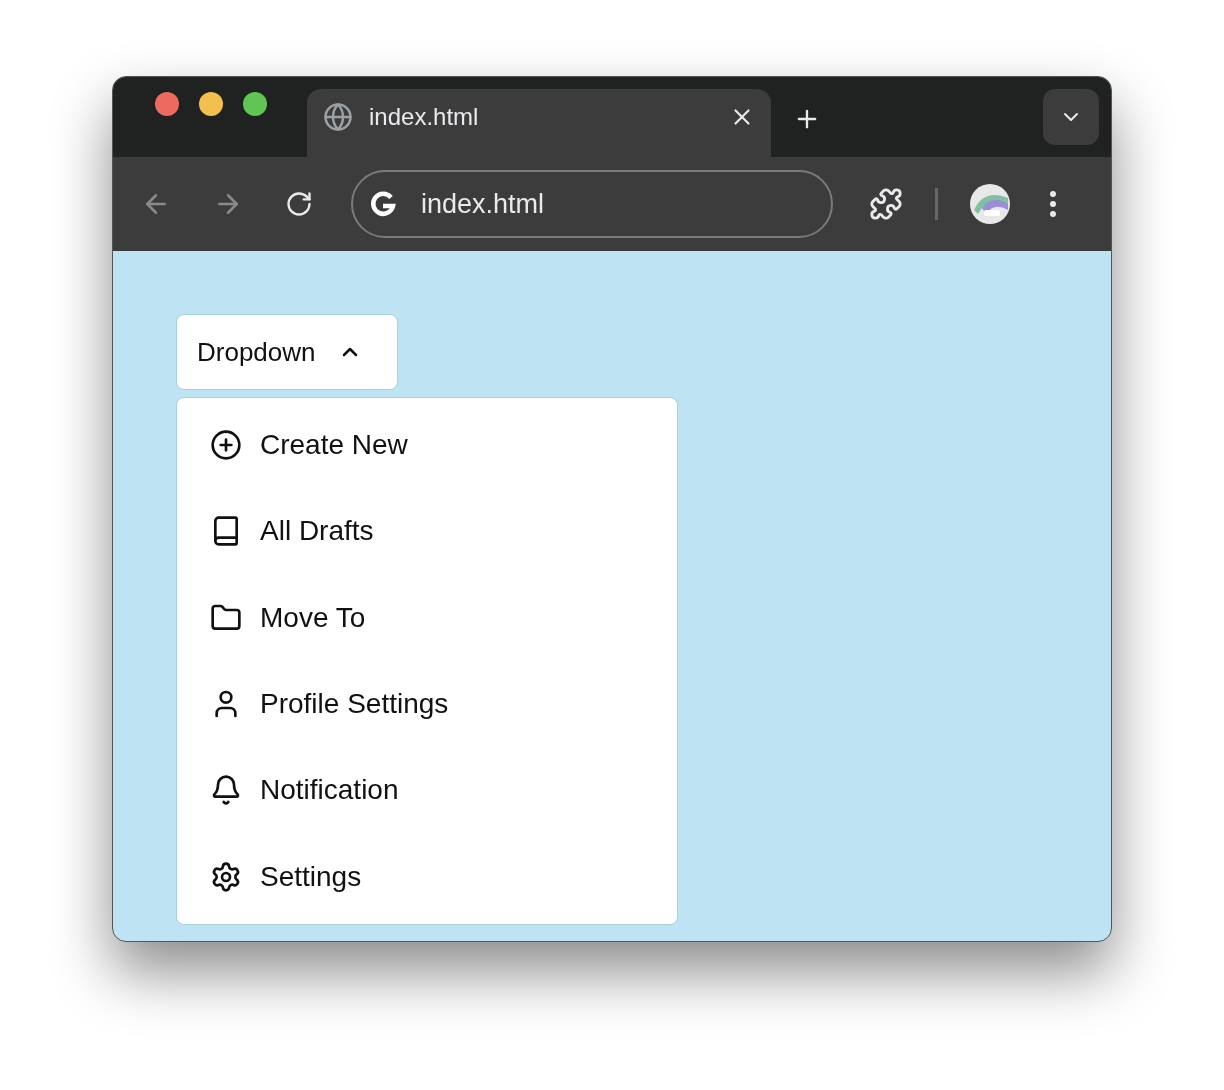 Image resolution: width=1224 pixels, height=1090 pixels. What do you see at coordinates (167, 103) in the screenshot?
I see `close-window-icon` at bounding box center [167, 103].